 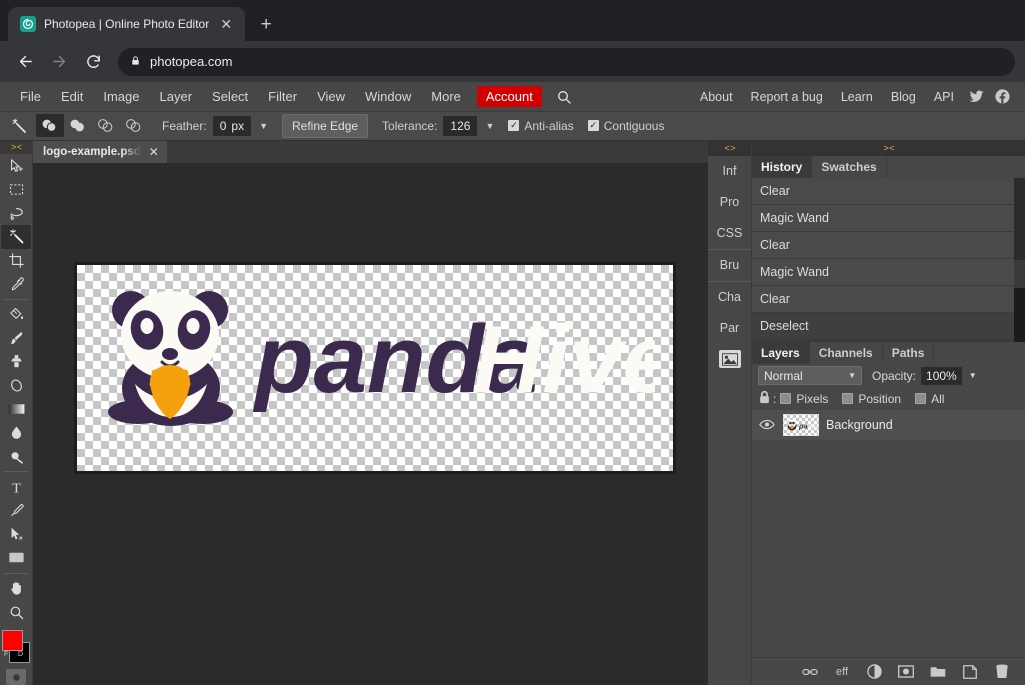 I want to click on eraser-tool, so click(x=16, y=386).